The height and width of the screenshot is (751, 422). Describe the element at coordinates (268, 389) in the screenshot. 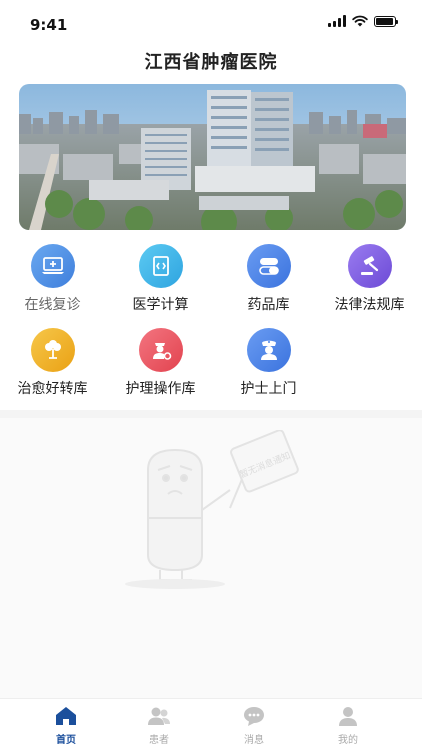

I see `service-label: 护士上门` at that location.